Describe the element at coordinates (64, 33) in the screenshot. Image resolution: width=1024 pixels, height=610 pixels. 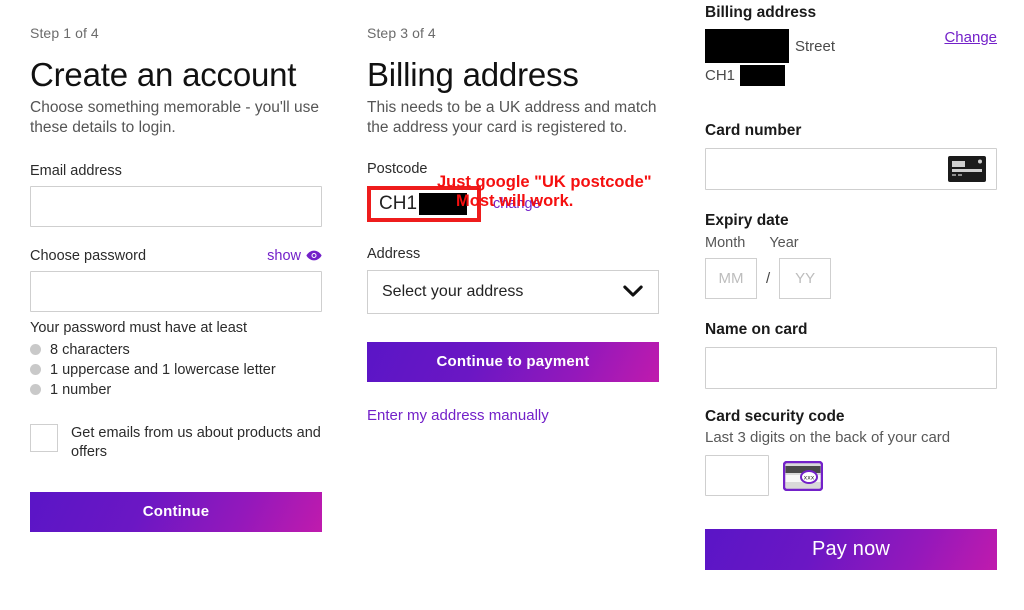
I see `step-indicator-left: Step 1 of 4` at that location.